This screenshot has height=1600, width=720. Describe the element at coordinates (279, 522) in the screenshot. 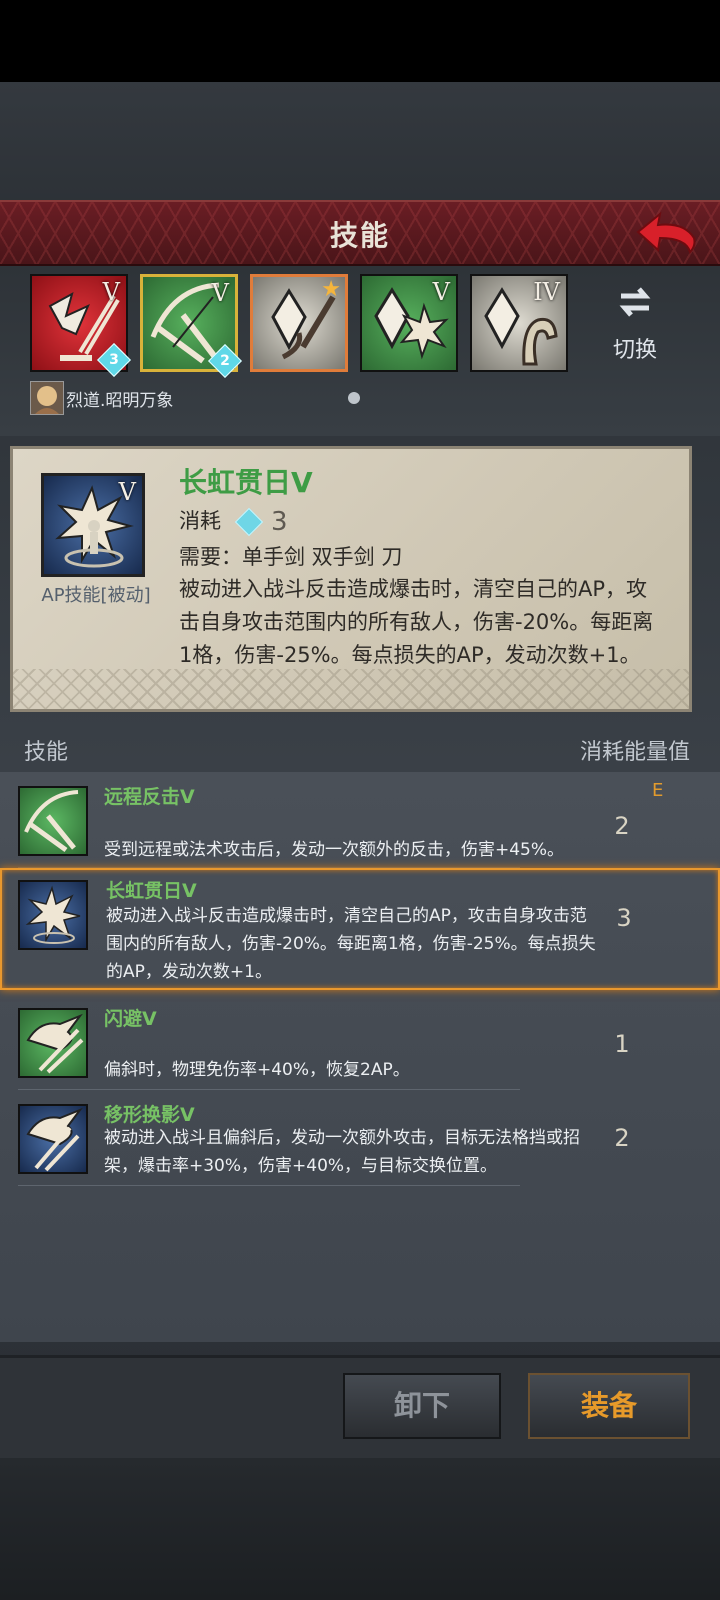

I see `cost-value: 3` at that location.